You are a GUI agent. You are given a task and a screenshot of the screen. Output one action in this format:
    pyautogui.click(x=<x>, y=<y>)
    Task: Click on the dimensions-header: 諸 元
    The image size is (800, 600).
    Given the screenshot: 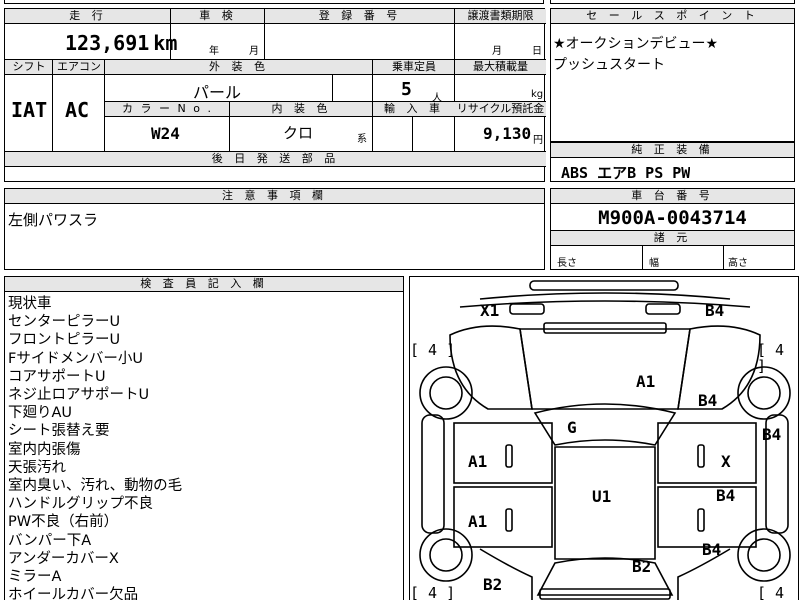 What is the action you would take?
    pyautogui.click(x=672, y=238)
    